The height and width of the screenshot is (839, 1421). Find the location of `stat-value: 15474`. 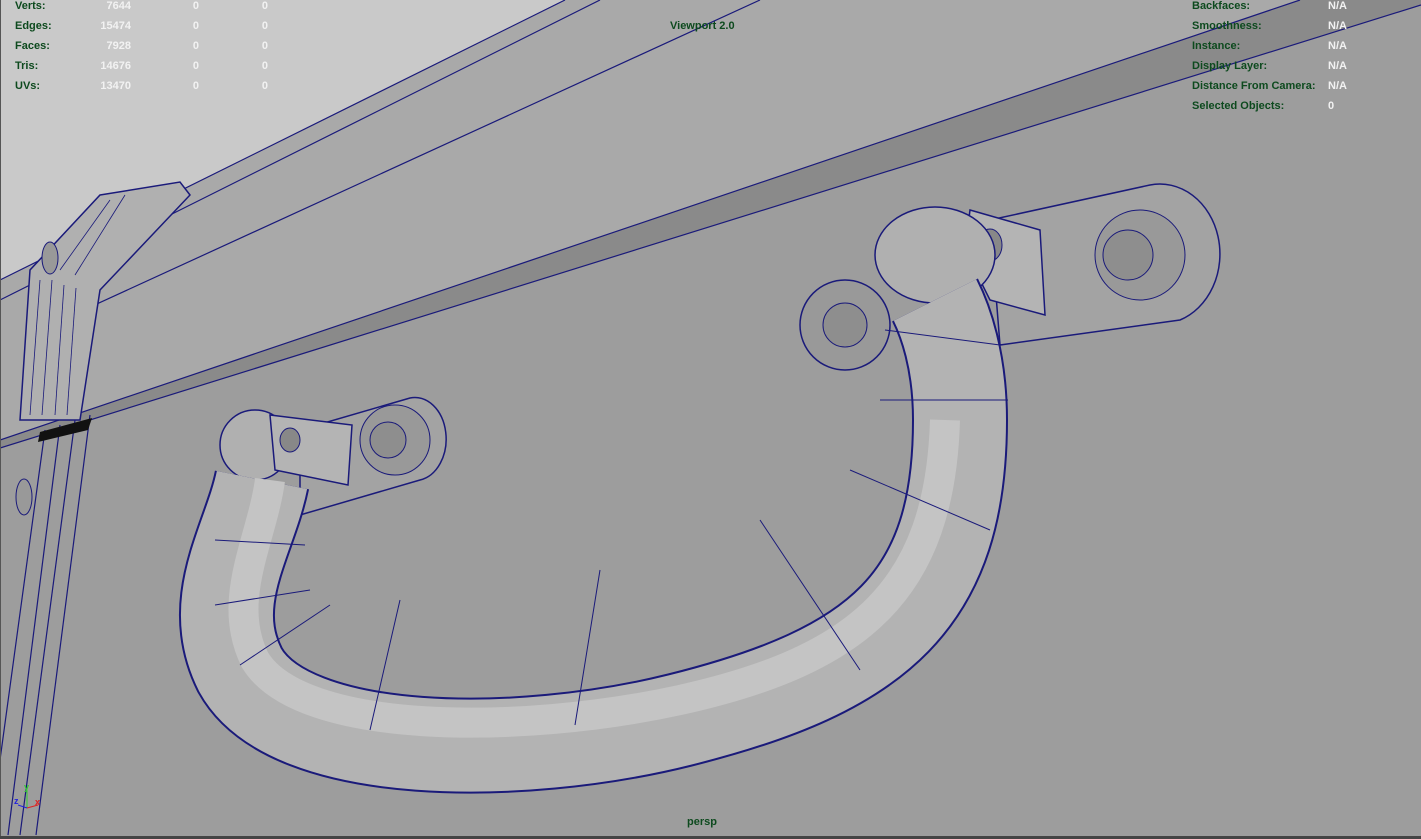

stat-value: 15474 is located at coordinates (115, 26).